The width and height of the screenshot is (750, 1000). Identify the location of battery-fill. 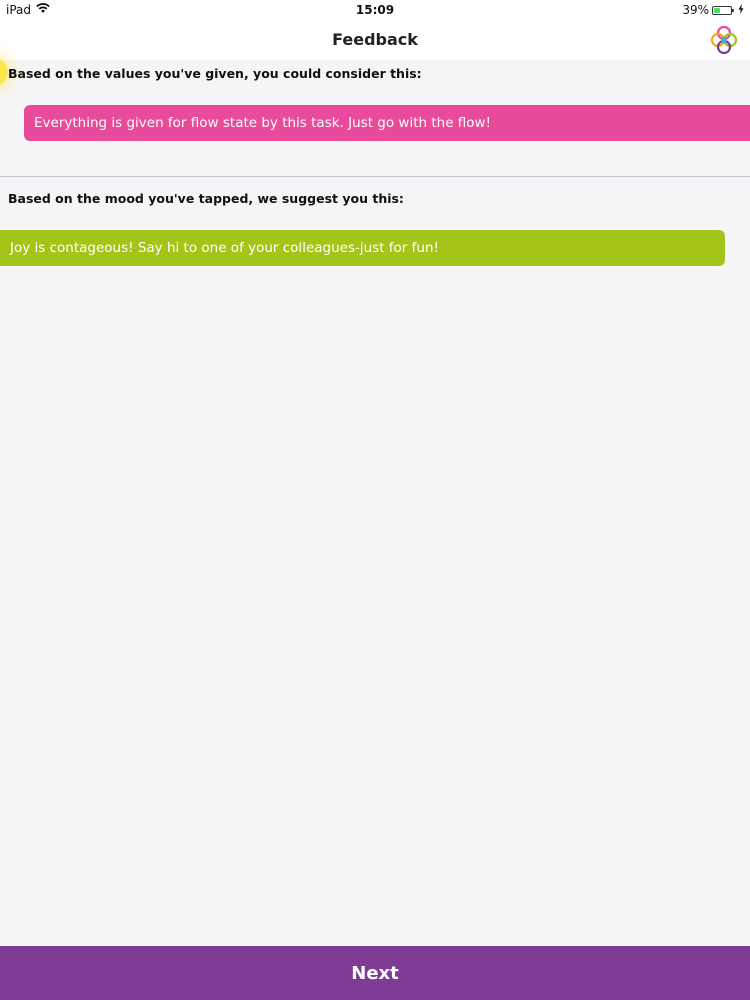
(717, 10).